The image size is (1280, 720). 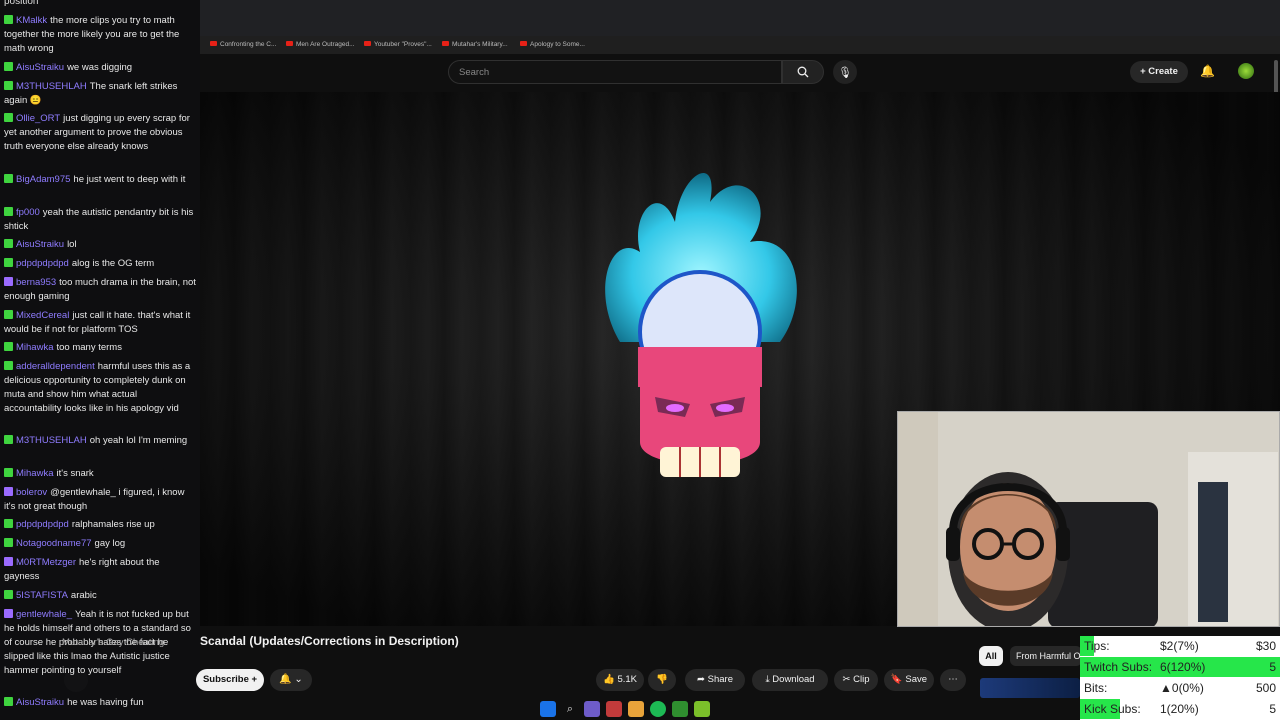 What do you see at coordinates (636, 709) in the screenshot?
I see `folder-icon` at bounding box center [636, 709].